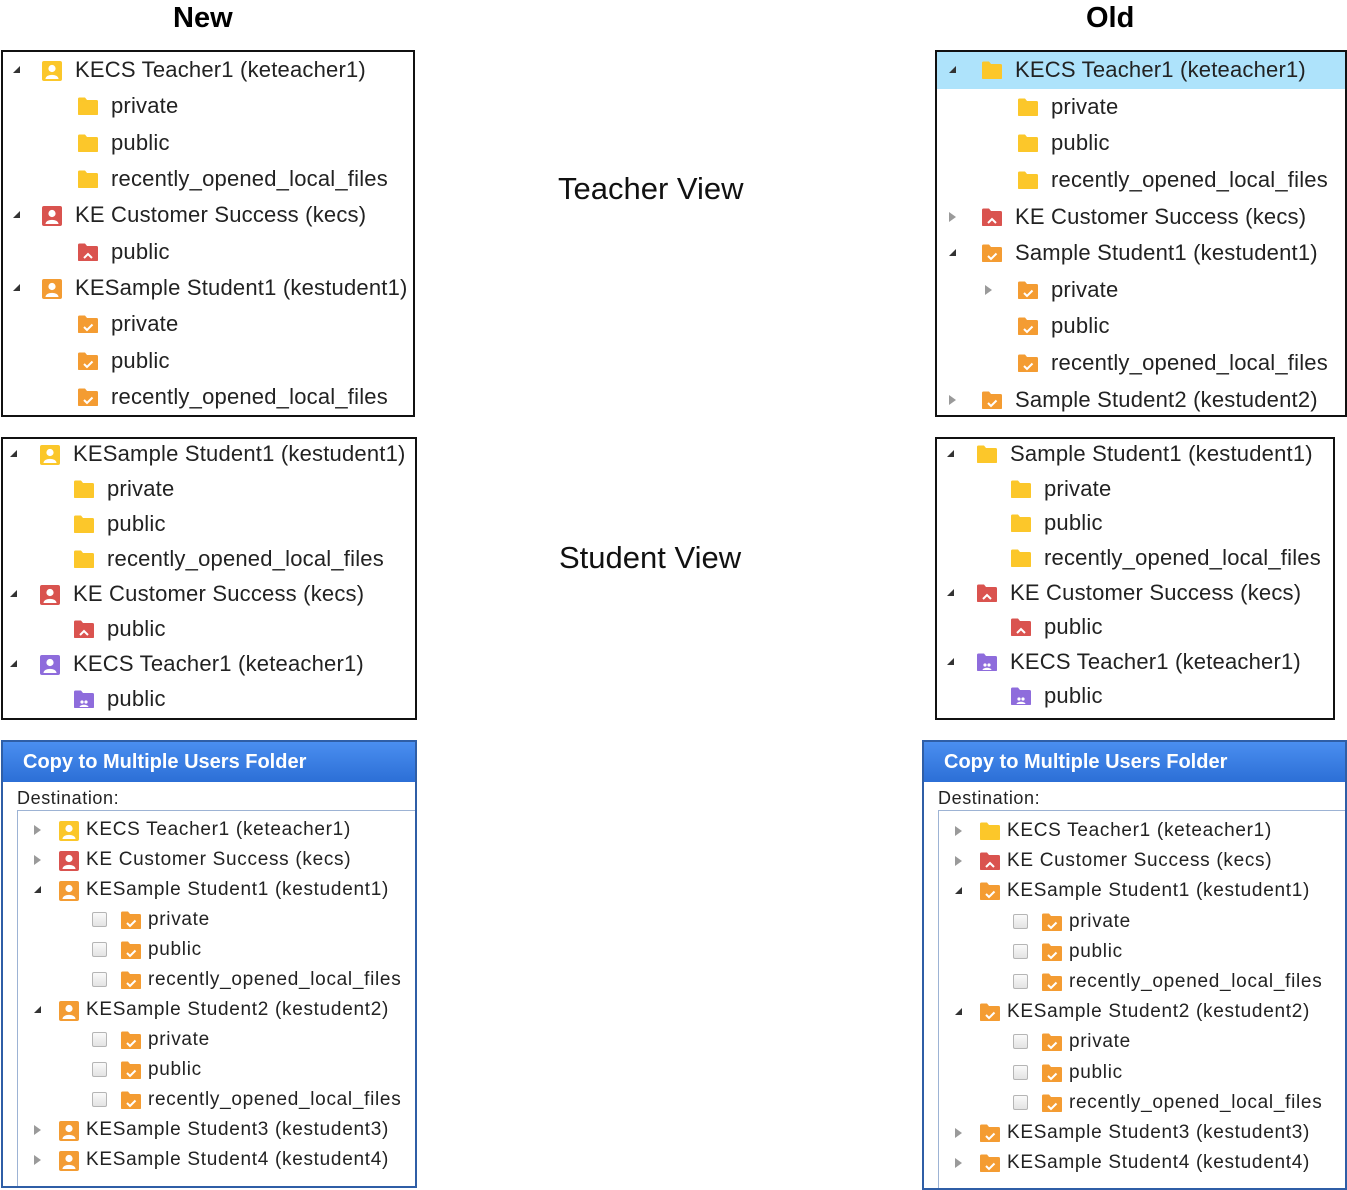 The width and height of the screenshot is (1347, 1190). What do you see at coordinates (1141, 398) in the screenshot?
I see `tree-row-sample-student2-kestudent2: Sample Student2 (kestudent2)` at bounding box center [1141, 398].